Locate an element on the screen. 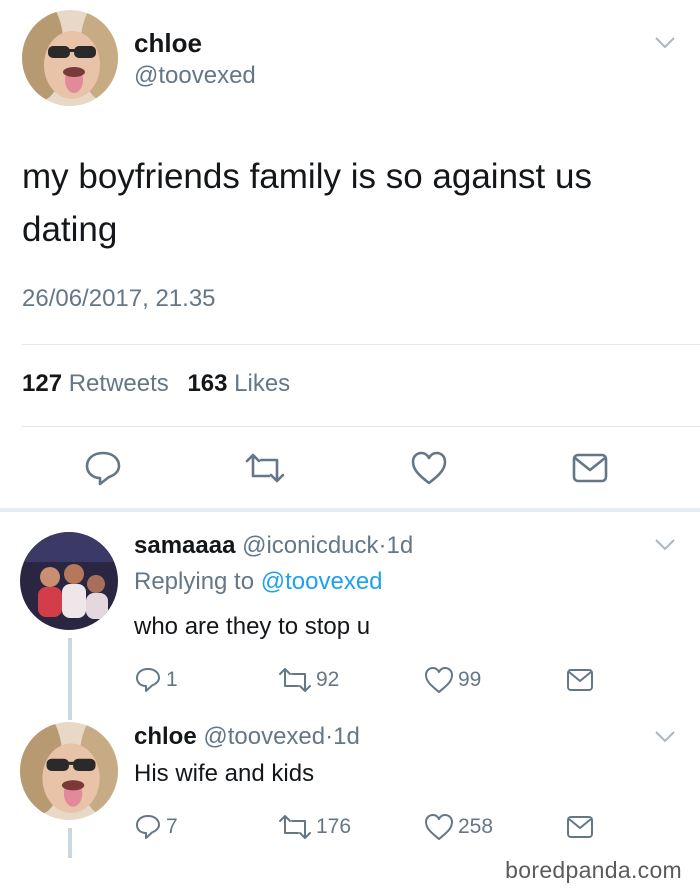  reply-action: 7 is located at coordinates (156, 827).